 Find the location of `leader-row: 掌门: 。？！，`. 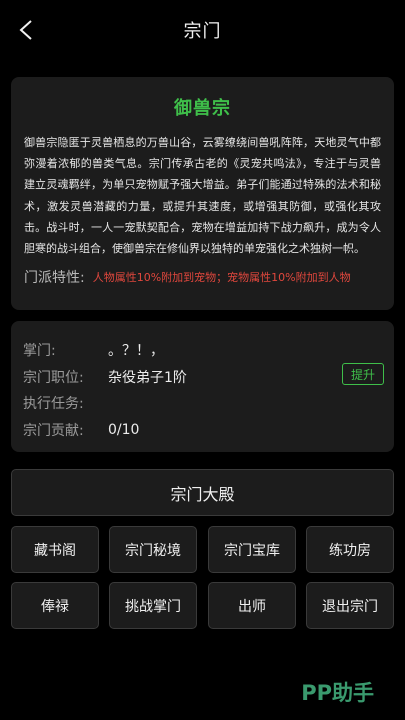

leader-row: 掌门: 。？！， is located at coordinates (208, 350).